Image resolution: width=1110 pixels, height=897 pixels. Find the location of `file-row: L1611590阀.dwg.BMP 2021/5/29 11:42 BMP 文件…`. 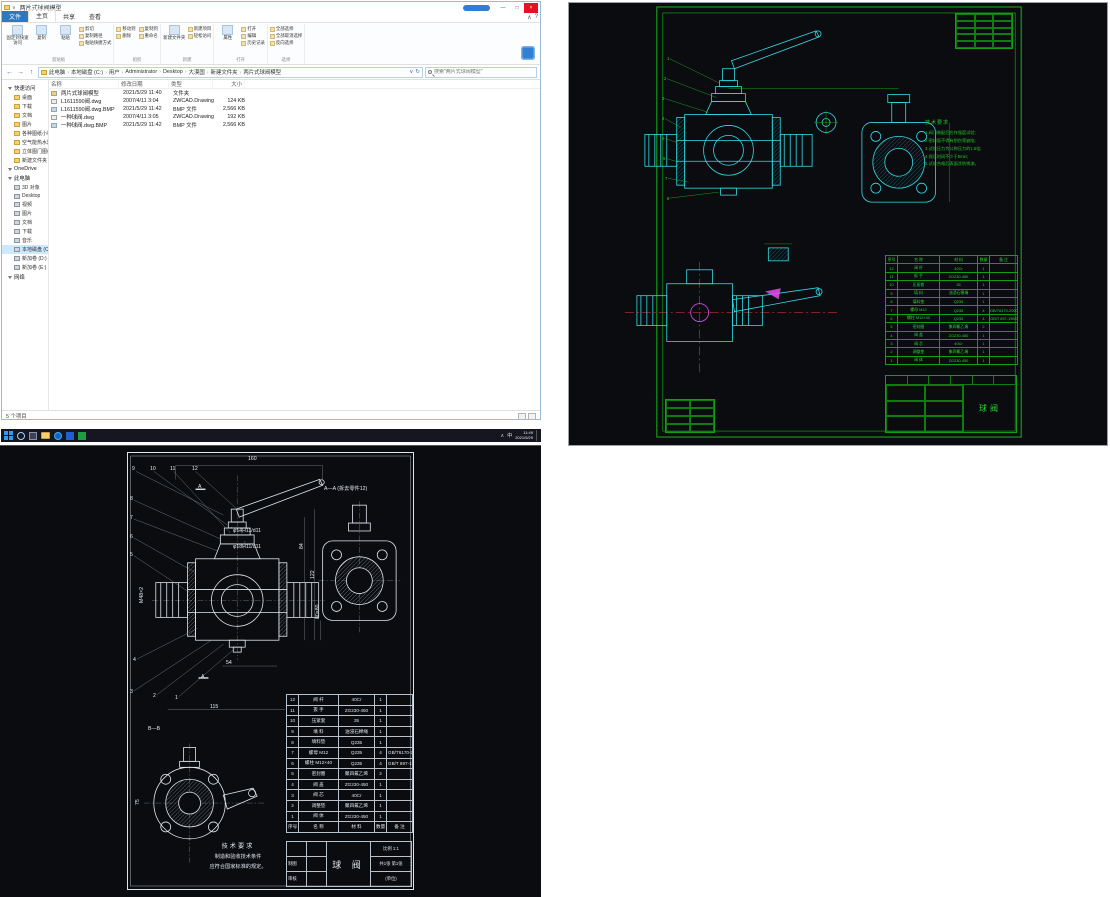

file-row: L1611590阀.dwg.BMP 2021/5/29 11:42 BMP 文件… is located at coordinates (294, 109).